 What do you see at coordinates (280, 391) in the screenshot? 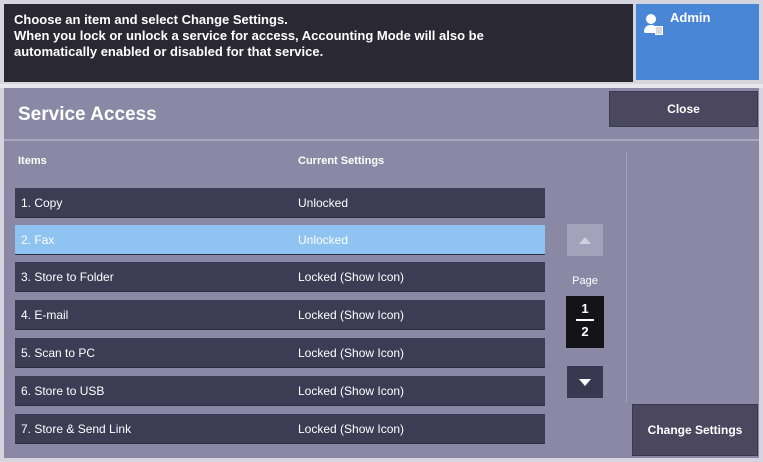
I see `service-row-store-to-usb: 6. Store to USB Locked (Show Icon)` at bounding box center [280, 391].